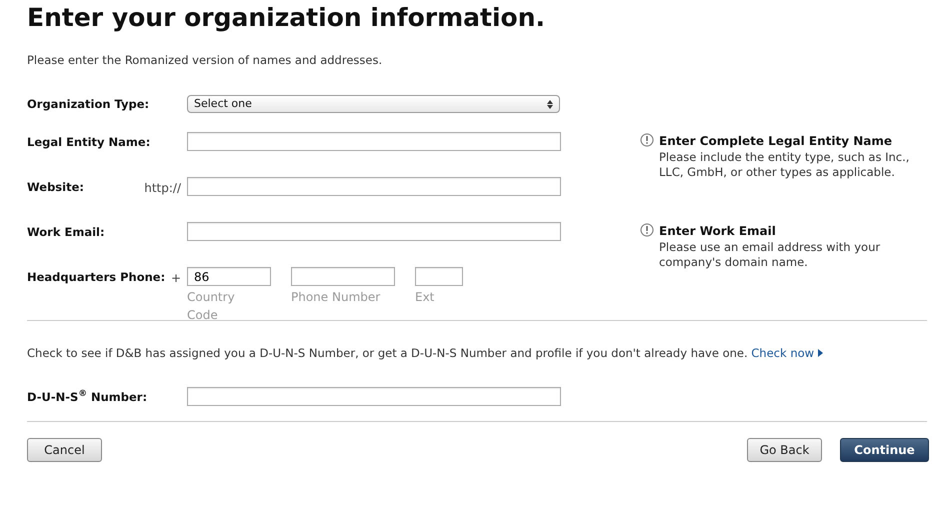 The width and height of the screenshot is (937, 509). What do you see at coordinates (884, 450) in the screenshot?
I see `continue-button: Continue` at bounding box center [884, 450].